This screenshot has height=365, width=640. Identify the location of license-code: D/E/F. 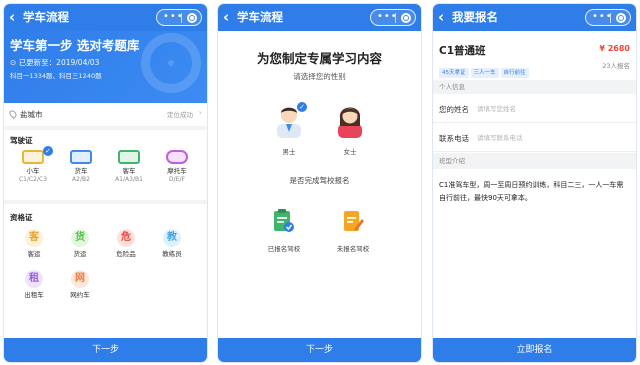
(177, 179).